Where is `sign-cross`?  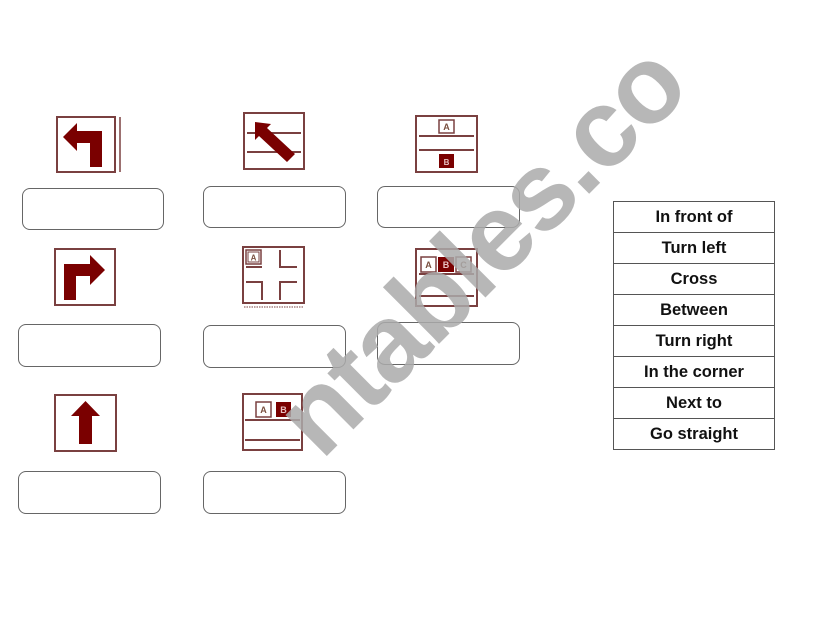
sign-cross is located at coordinates (274, 141).